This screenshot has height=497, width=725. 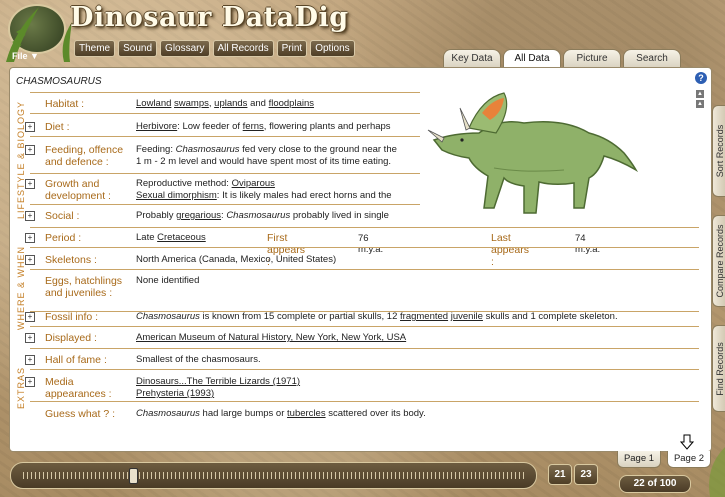 What do you see at coordinates (76, 360) in the screenshot?
I see `hall-label: Hall of fame :` at bounding box center [76, 360].